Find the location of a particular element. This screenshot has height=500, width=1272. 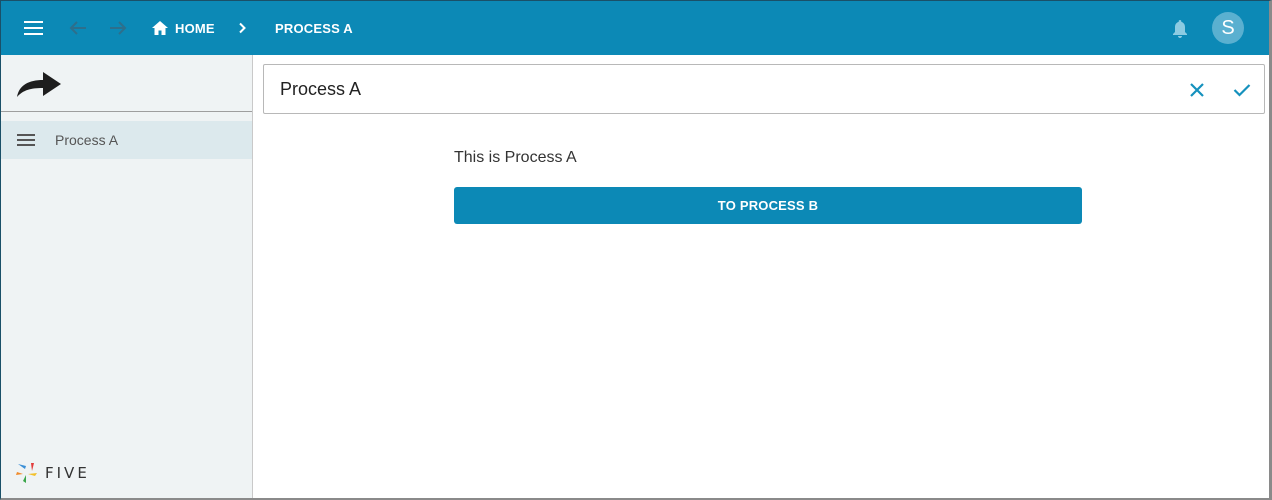

breadcrumb-current: PROCESS A is located at coordinates (314, 28).